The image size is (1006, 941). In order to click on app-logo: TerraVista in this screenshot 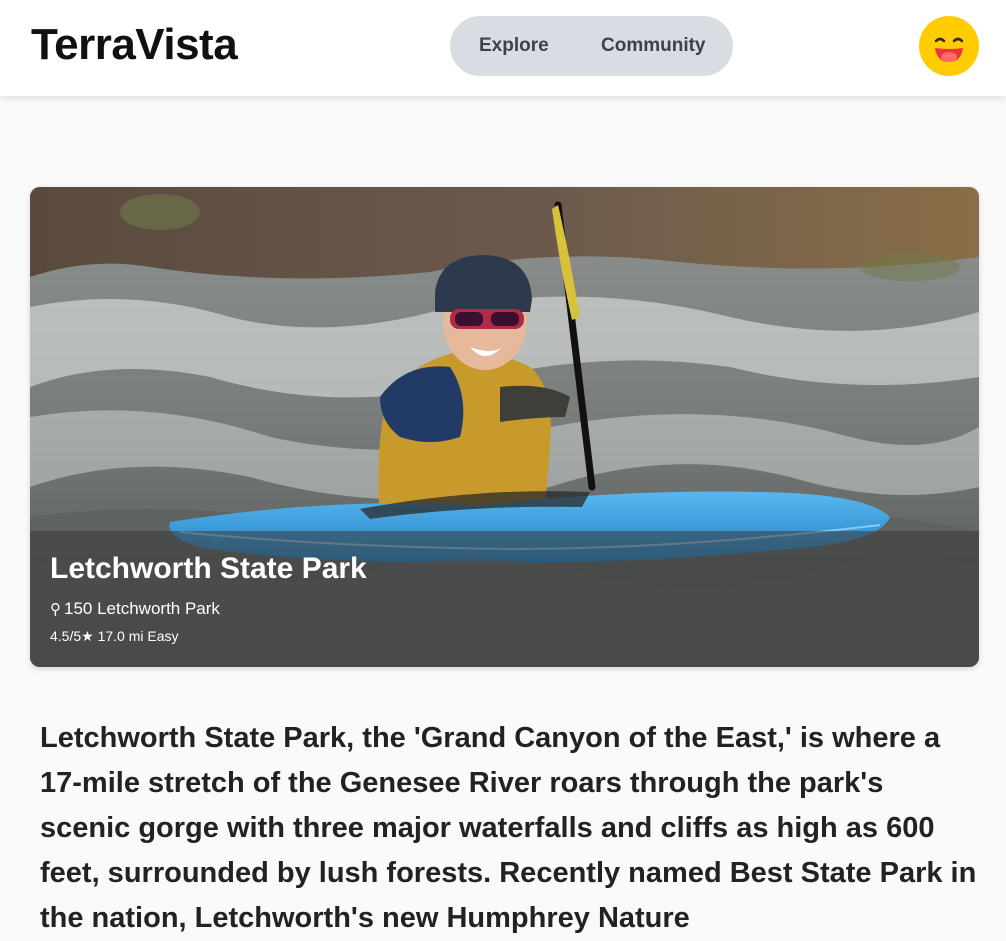, I will do `click(134, 45)`.